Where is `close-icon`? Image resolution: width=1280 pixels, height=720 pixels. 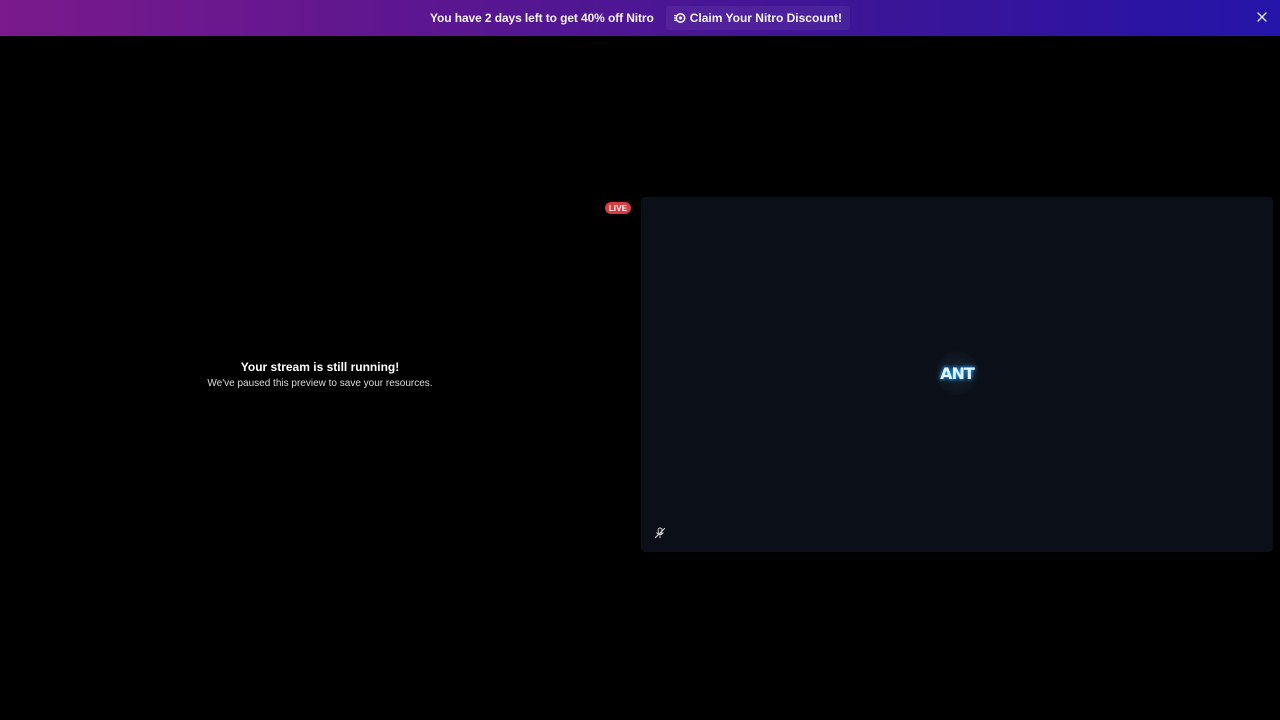
close-icon is located at coordinates (1262, 18).